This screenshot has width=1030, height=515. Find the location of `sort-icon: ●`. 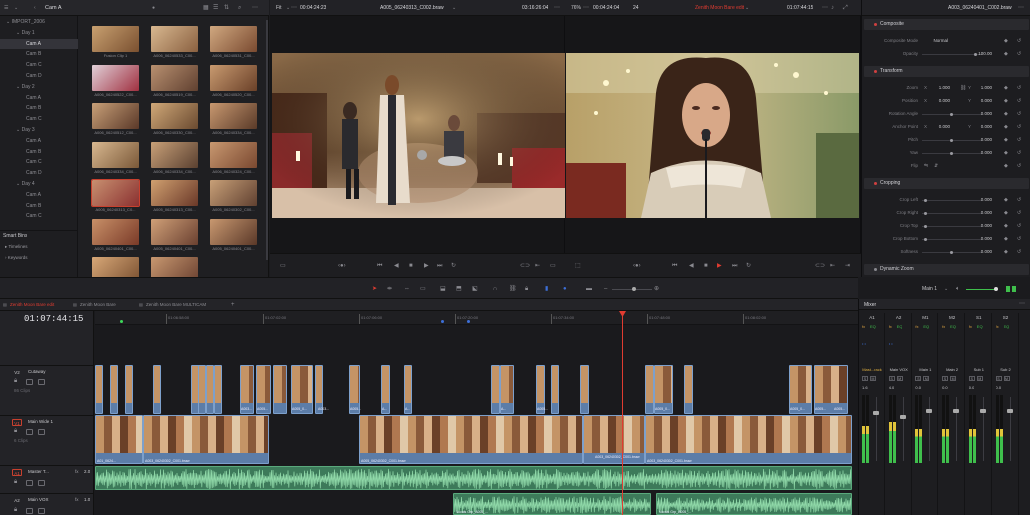

sort-icon: ● is located at coordinates (153, 8).